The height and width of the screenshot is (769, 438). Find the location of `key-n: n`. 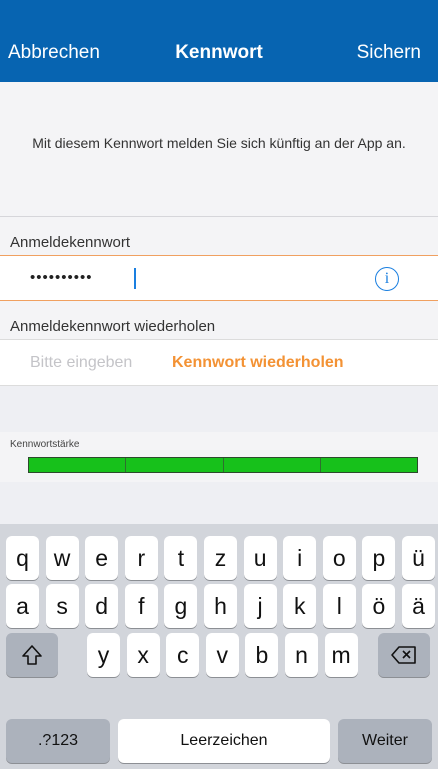

key-n: n is located at coordinates (301, 655).